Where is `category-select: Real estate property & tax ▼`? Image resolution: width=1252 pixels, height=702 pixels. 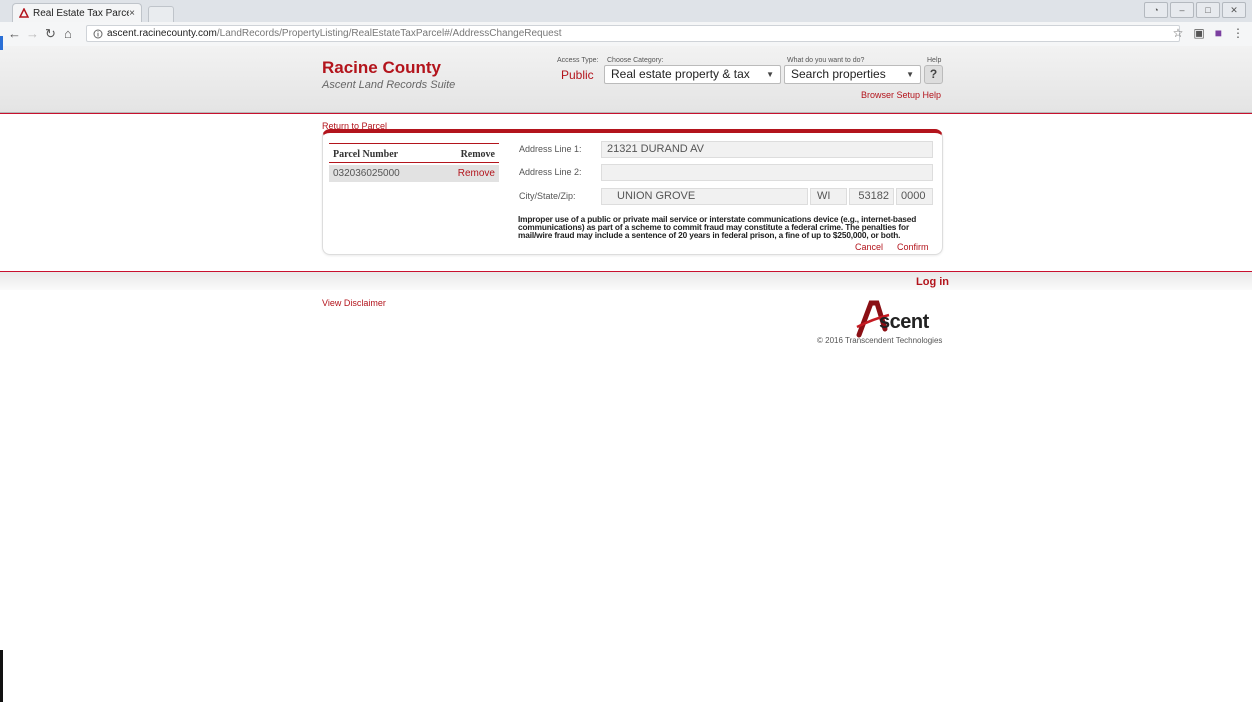
category-select: Real estate property & tax ▼ is located at coordinates (692, 74).